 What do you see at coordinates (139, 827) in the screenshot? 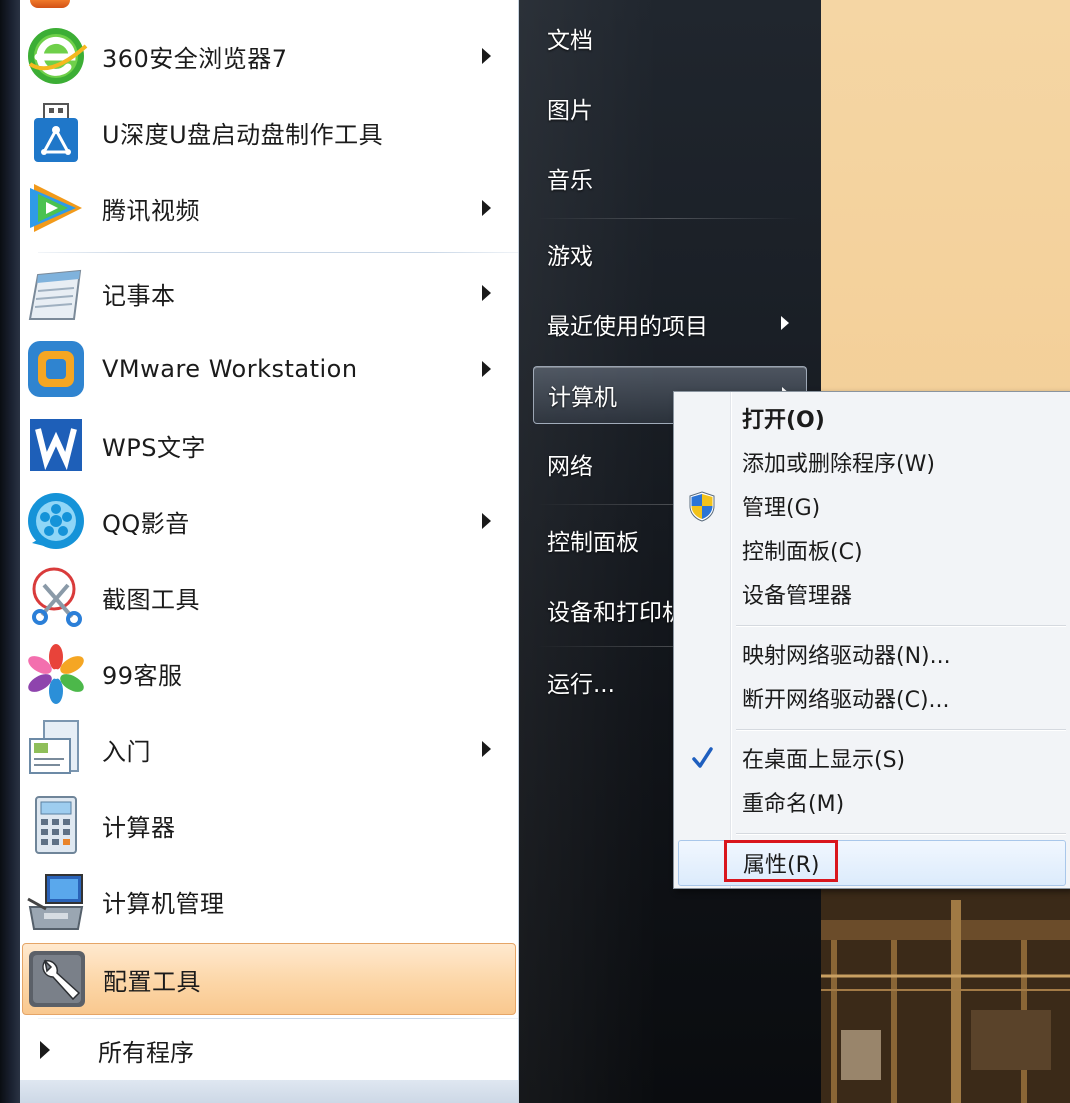
I see `program-label: 计算器` at bounding box center [139, 827].